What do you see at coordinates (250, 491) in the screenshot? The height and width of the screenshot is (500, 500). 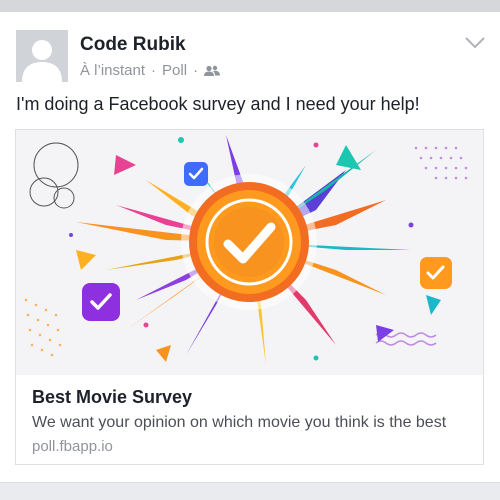 I see `bottom-separator` at bounding box center [250, 491].